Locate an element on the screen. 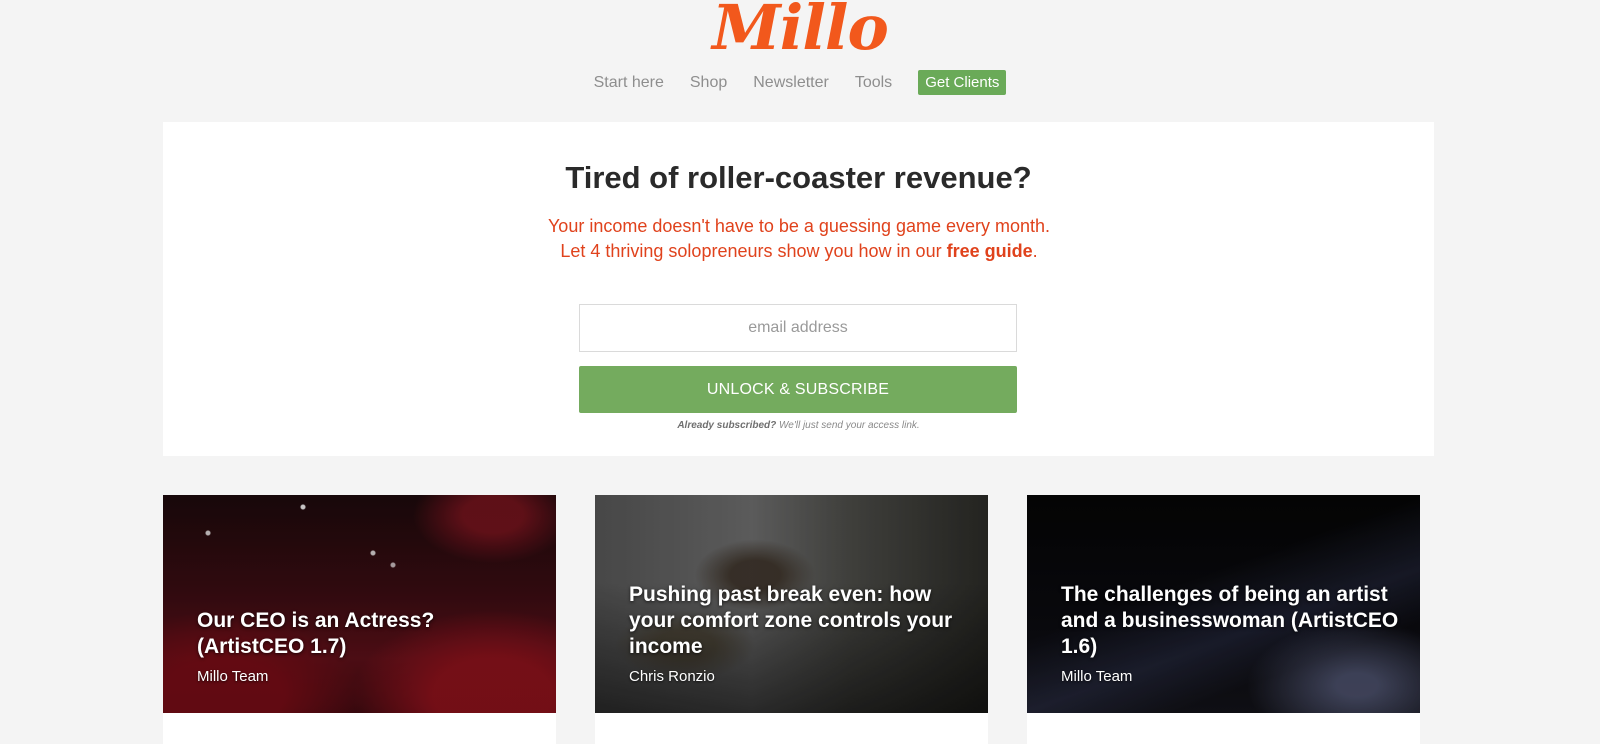  article-author: Chris Ronzio is located at coordinates (672, 676).